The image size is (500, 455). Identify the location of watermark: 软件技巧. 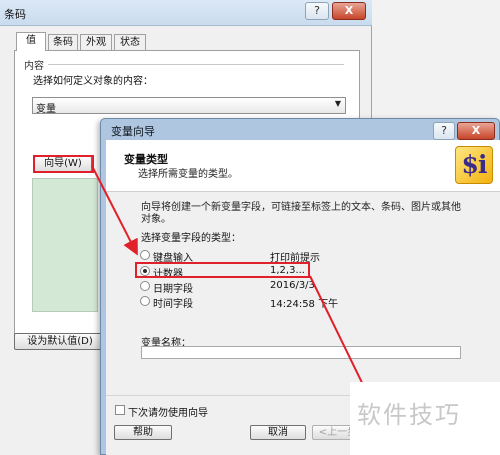
(409, 415).